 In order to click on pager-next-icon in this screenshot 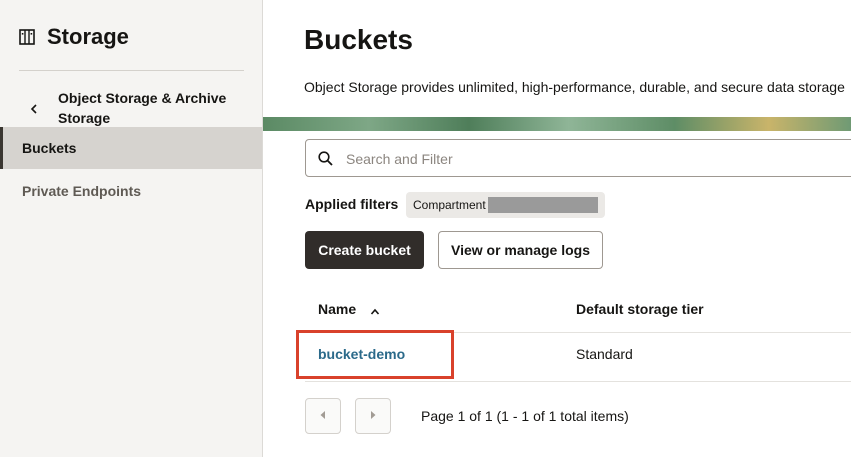, I will do `click(373, 416)`.